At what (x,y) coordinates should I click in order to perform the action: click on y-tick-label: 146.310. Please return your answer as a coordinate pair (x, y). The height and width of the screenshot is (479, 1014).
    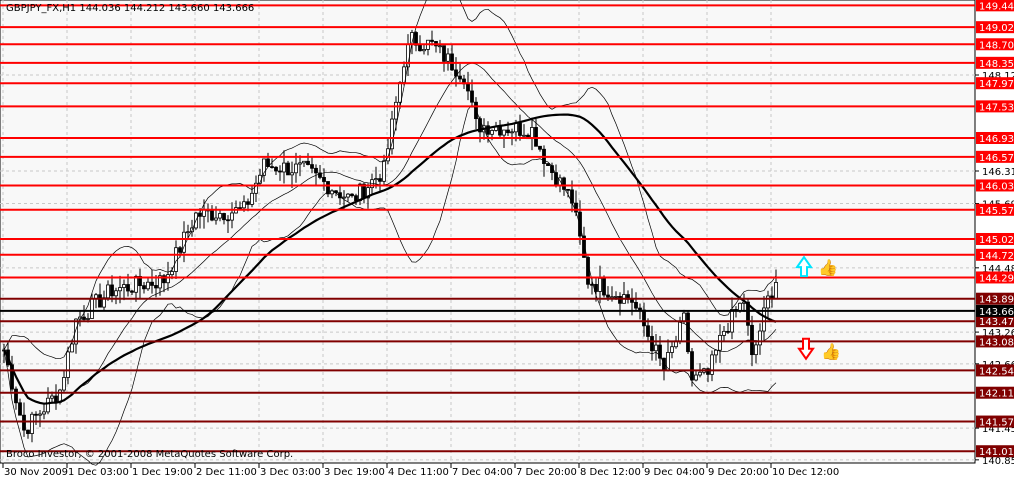
    Looking at the image, I should click on (998, 172).